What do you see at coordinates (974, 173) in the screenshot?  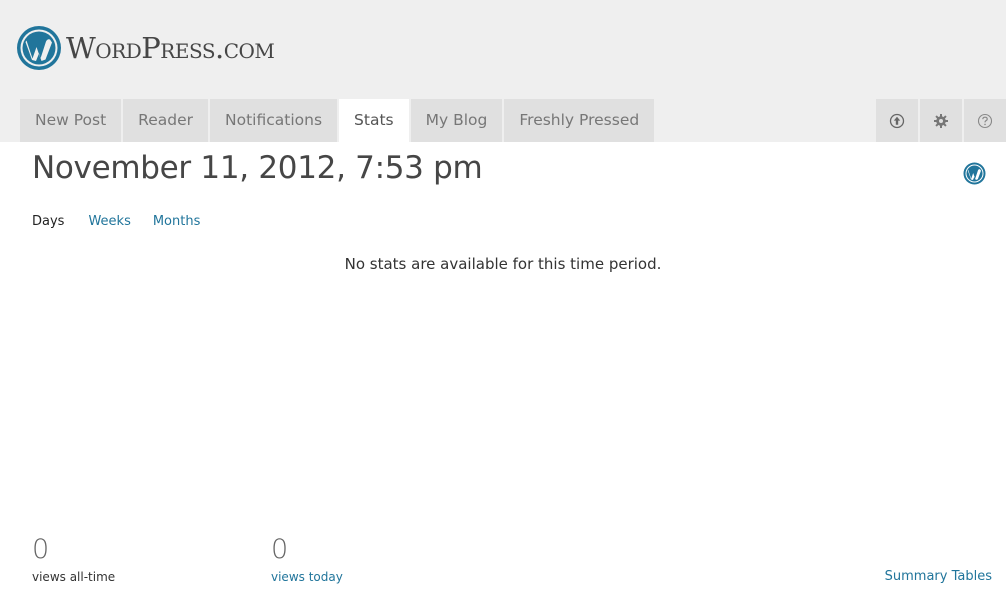 I see `wordpress-small-icon` at bounding box center [974, 173].